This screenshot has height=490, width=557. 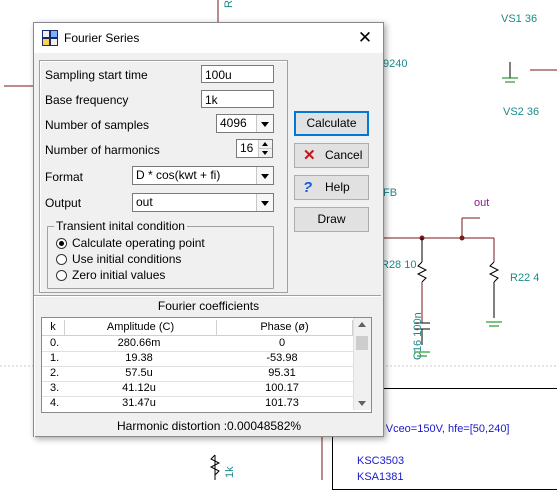 What do you see at coordinates (521, 112) in the screenshot?
I see `vs2-label: VS2 36` at bounding box center [521, 112].